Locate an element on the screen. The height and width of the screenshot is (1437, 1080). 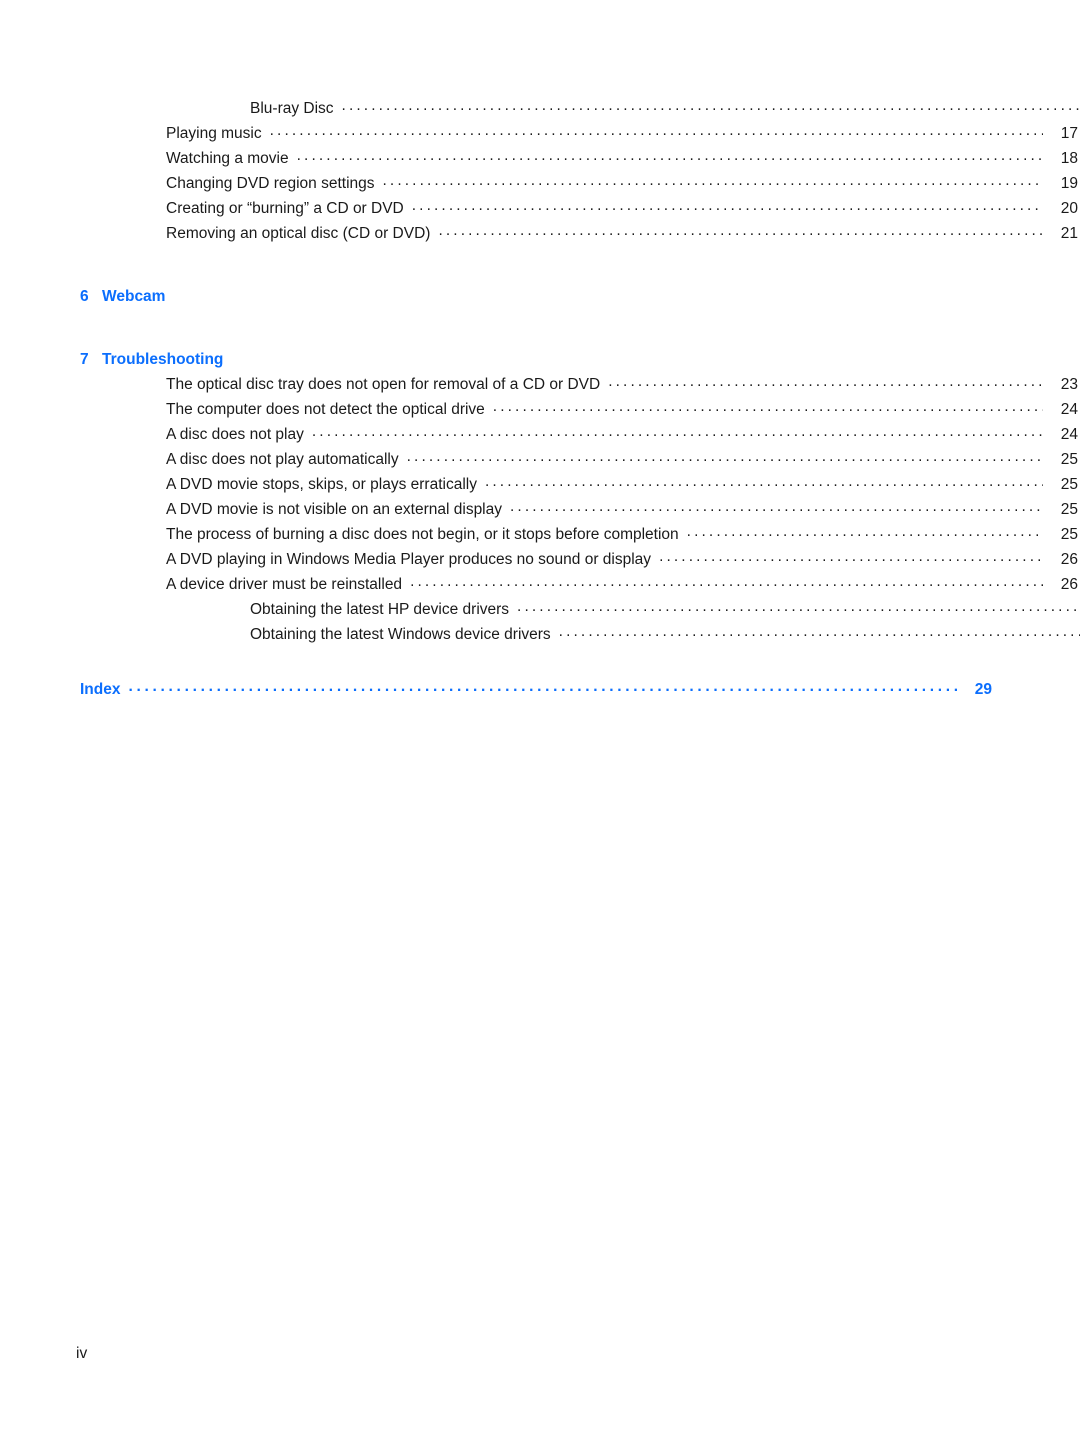
toc-entry: A device driver must be reinstalled 26 is located at coordinates (579, 584).